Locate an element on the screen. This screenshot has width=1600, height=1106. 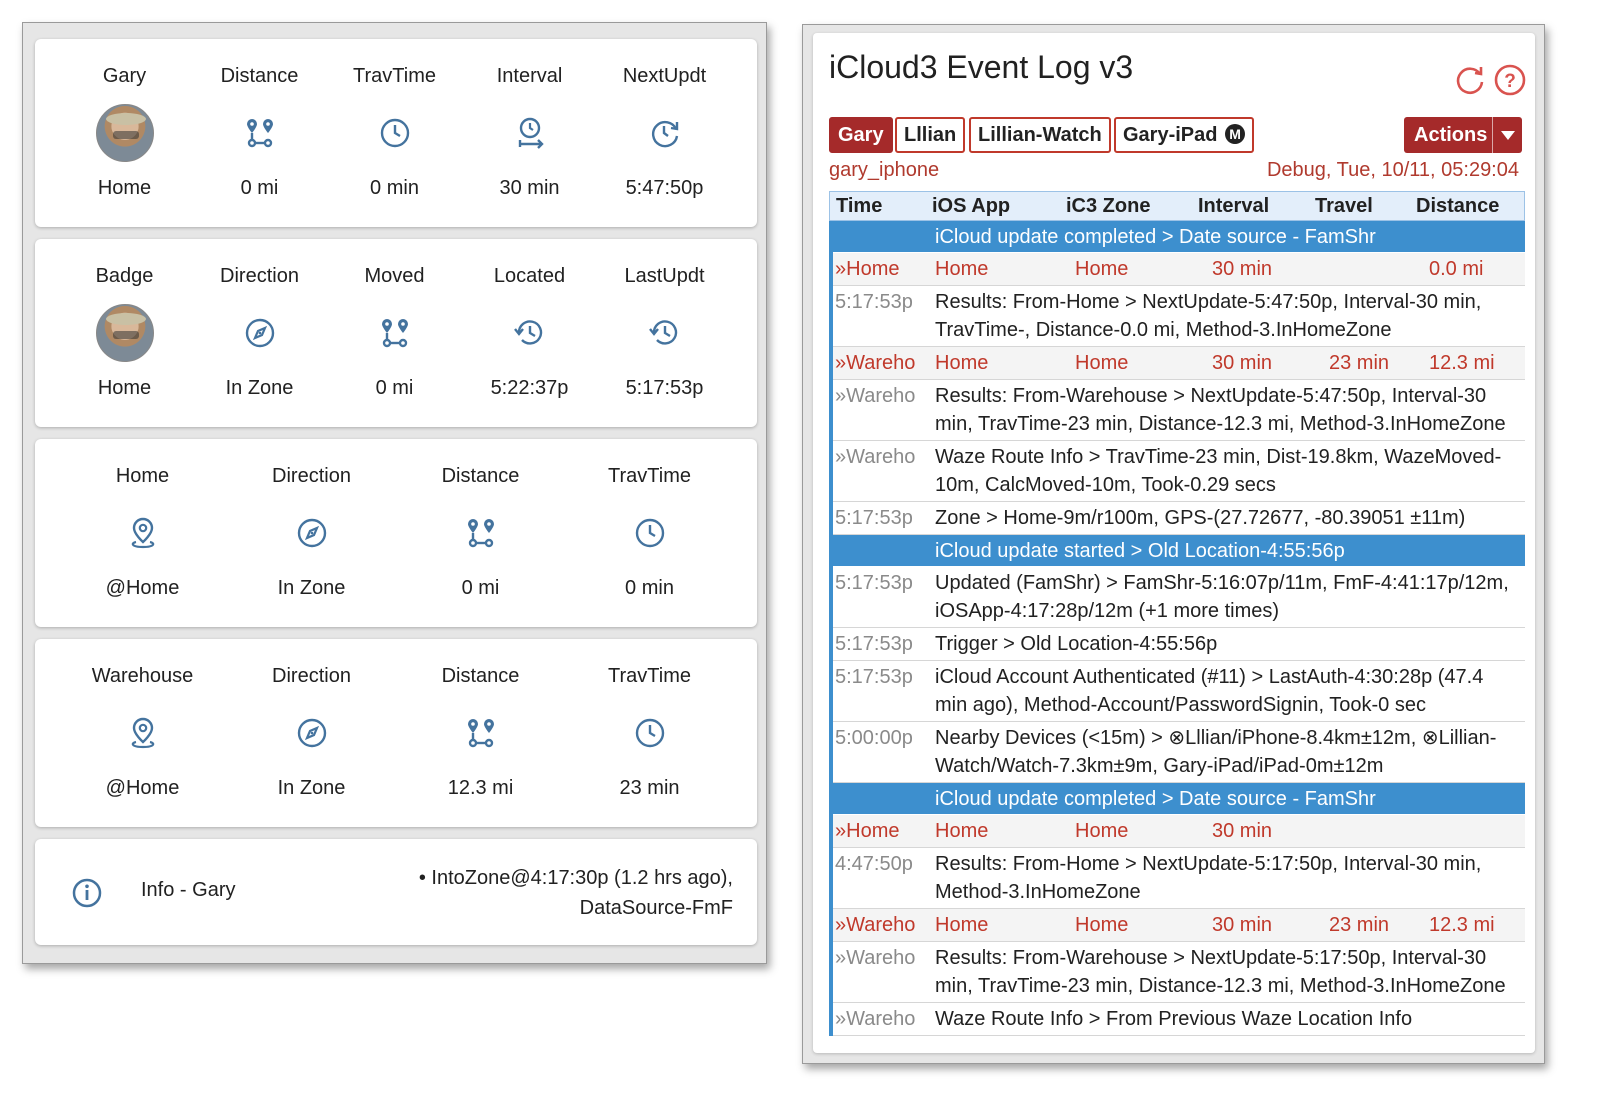
col-header-time: Time is located at coordinates (859, 206).